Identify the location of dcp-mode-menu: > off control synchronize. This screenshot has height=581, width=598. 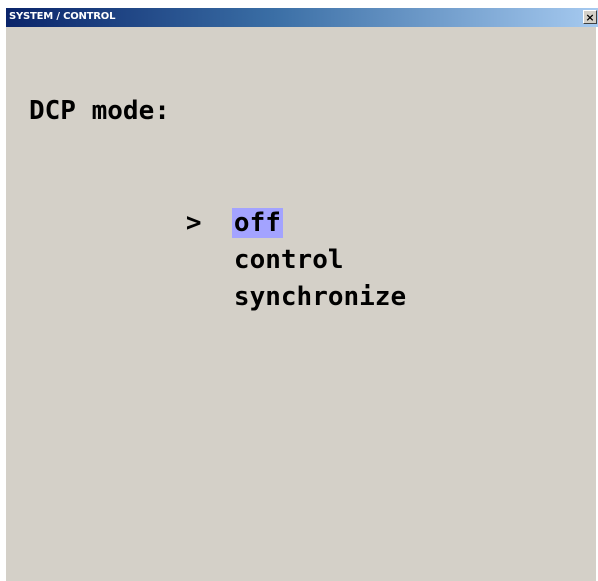
(250, 240).